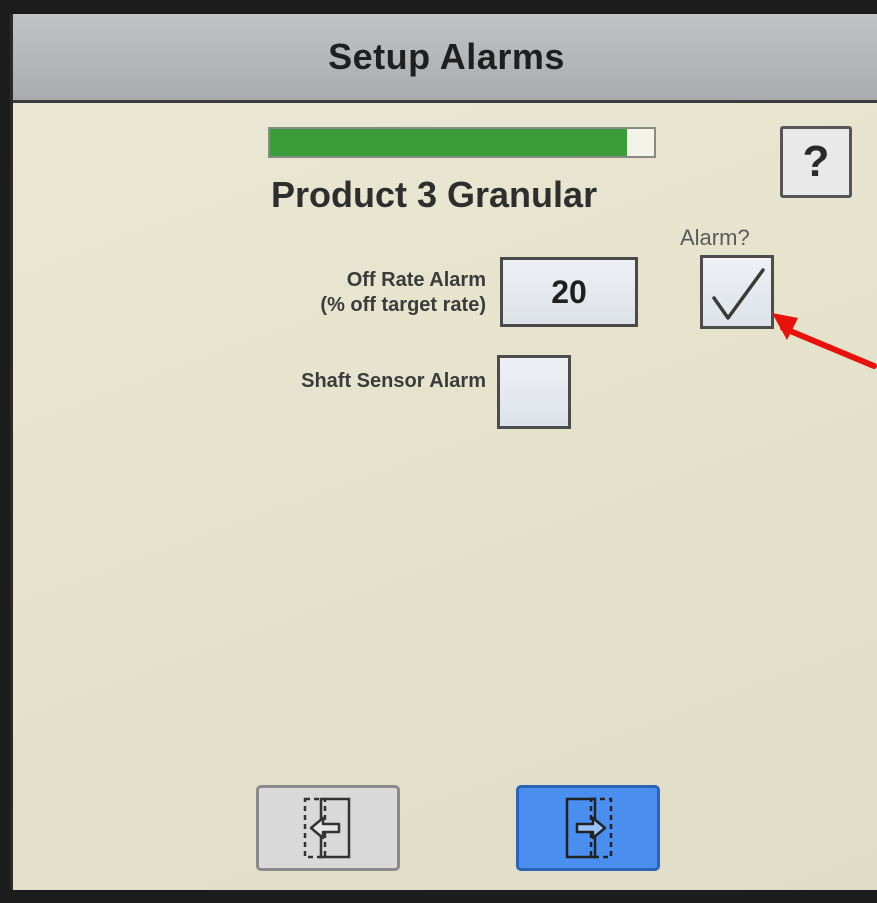 The image size is (877, 903). What do you see at coordinates (403, 305) in the screenshot?
I see `off-rate-alarm-label-line2: (% off target rate)` at bounding box center [403, 305].